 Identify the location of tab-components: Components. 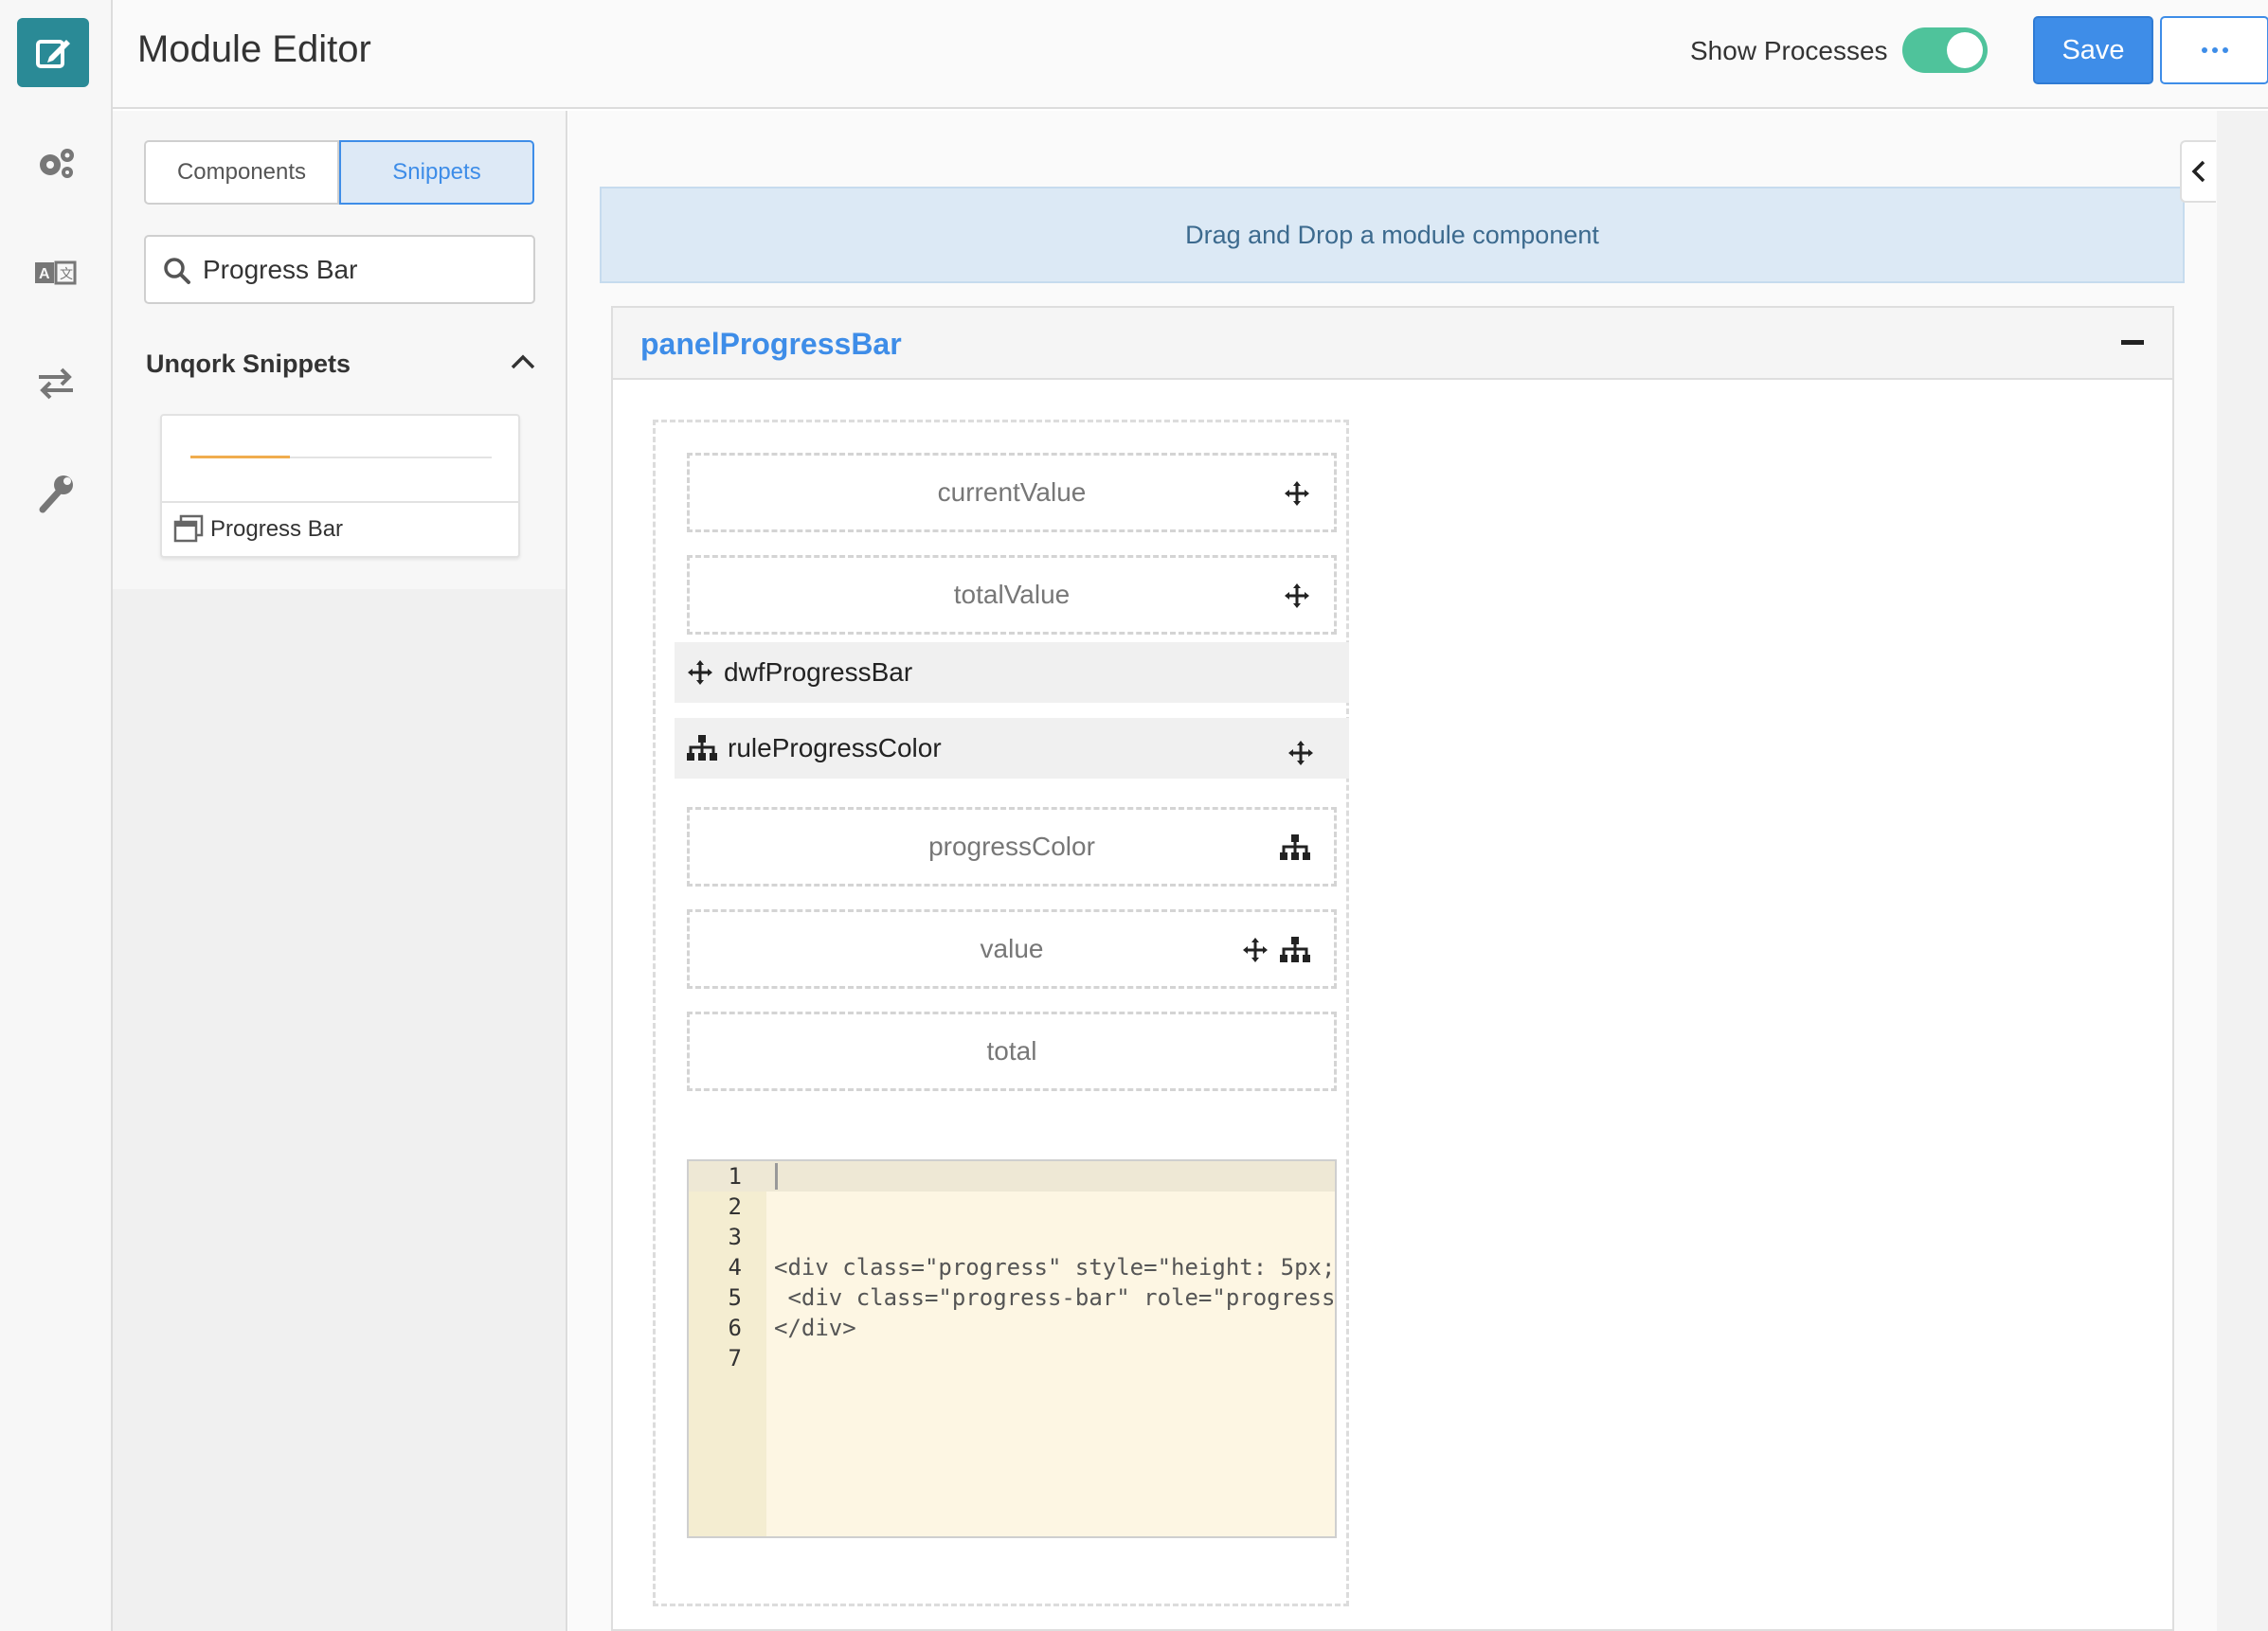
(241, 172).